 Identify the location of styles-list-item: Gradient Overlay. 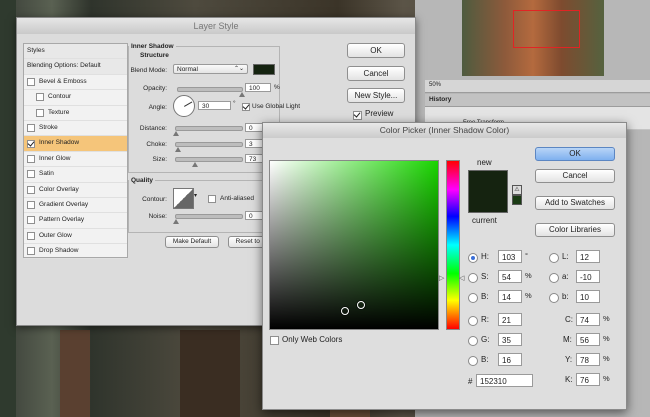
(75, 206).